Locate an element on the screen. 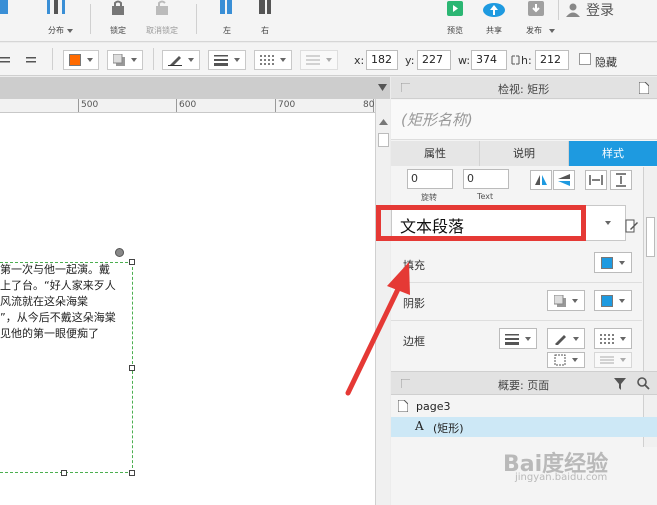  ruler-tick-label: 500 is located at coordinates (90, 105).